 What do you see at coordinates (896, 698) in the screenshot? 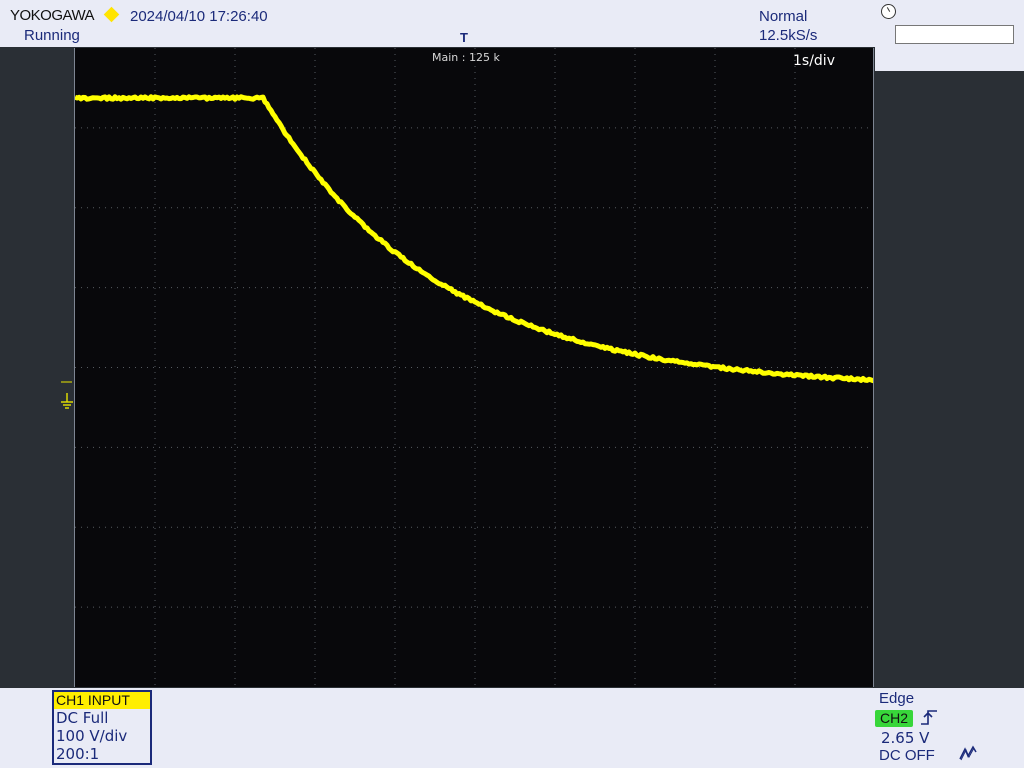
I see `trigger-type: Edge` at bounding box center [896, 698].